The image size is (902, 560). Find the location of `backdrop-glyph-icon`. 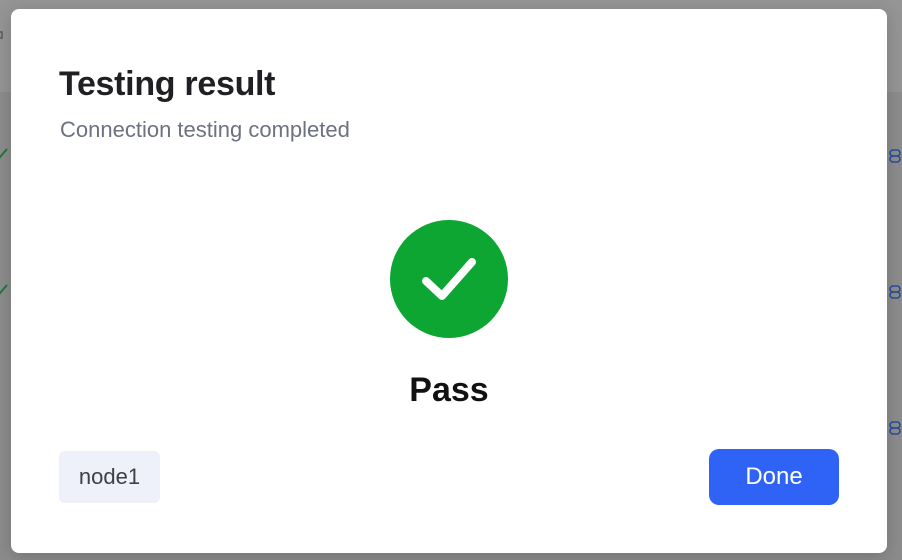

backdrop-glyph-icon is located at coordinates (1, 35).